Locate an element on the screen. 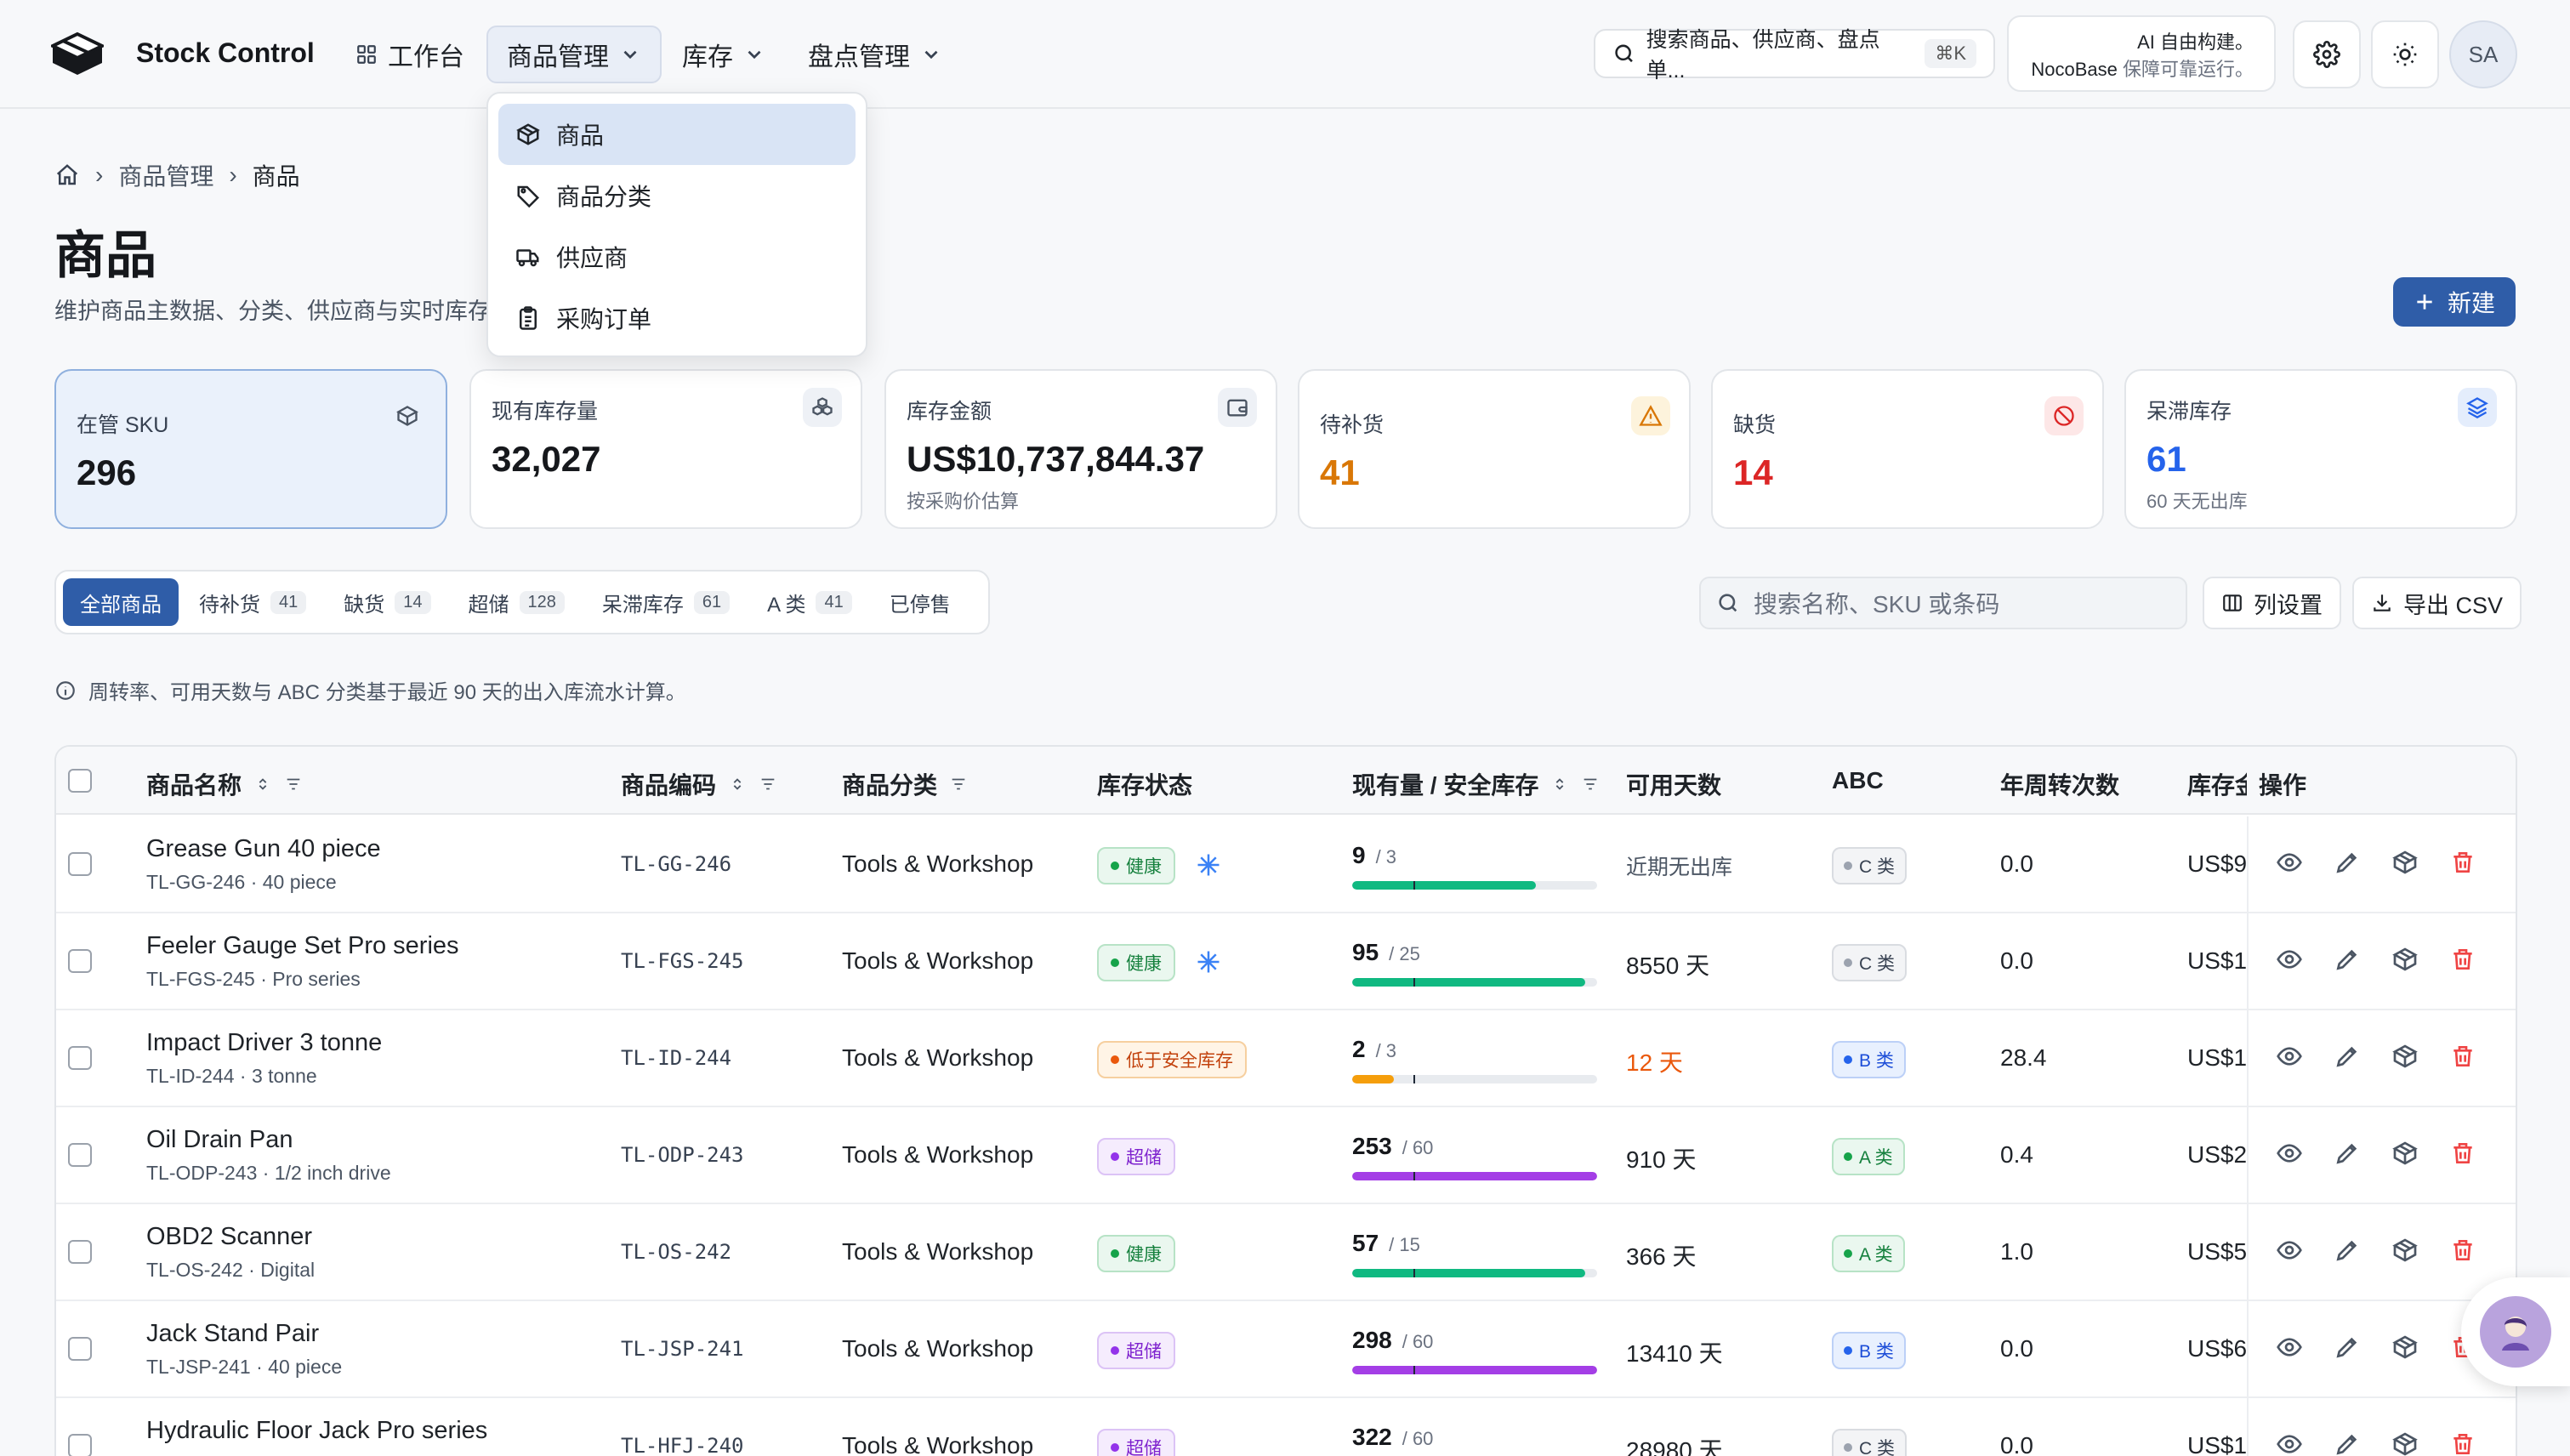 The image size is (2570, 1456). dropdown-item-purchase-orders: 采购订单 is located at coordinates (677, 318).